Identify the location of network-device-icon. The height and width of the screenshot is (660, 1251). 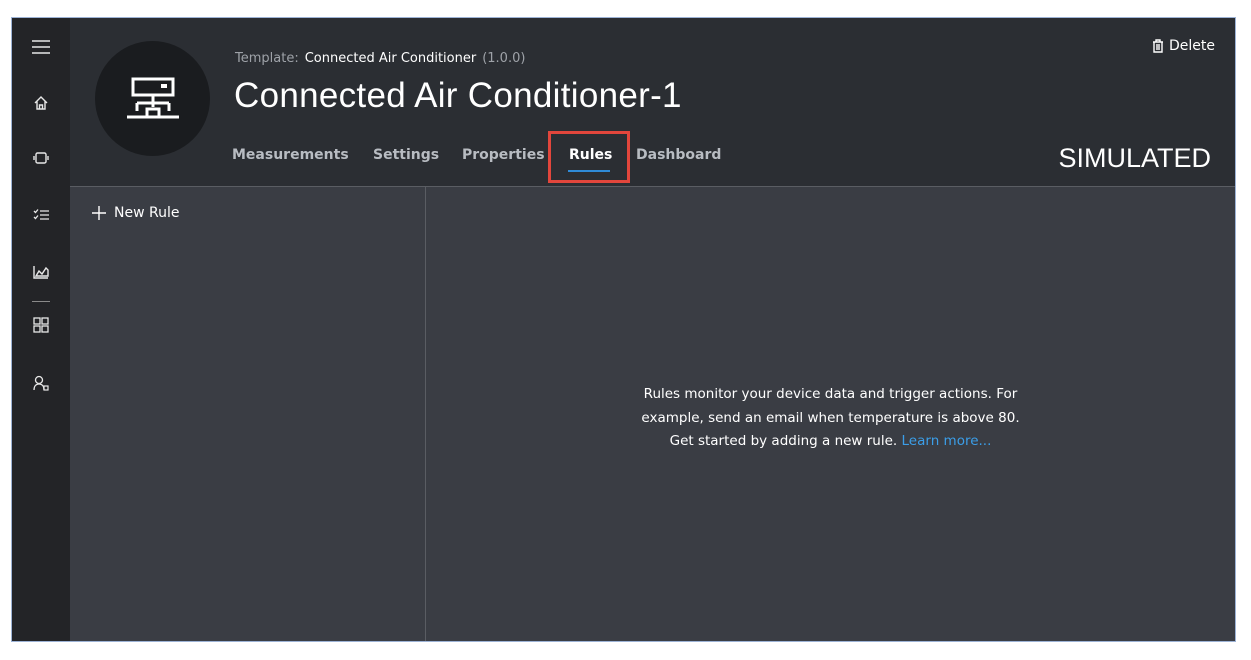
(152, 97).